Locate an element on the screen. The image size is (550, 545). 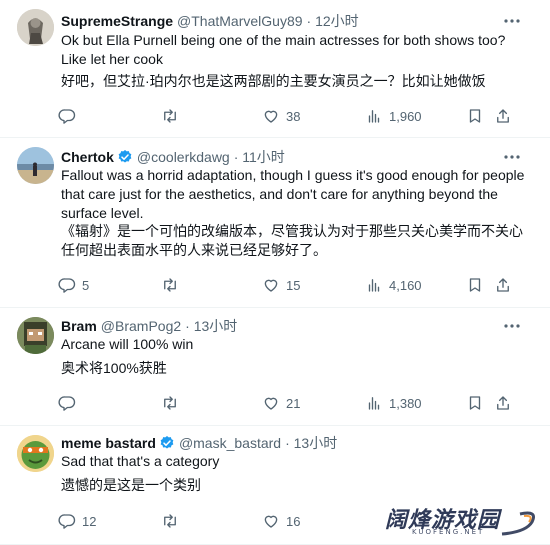
views-button: 4,160 is located at coordinates (393, 285).